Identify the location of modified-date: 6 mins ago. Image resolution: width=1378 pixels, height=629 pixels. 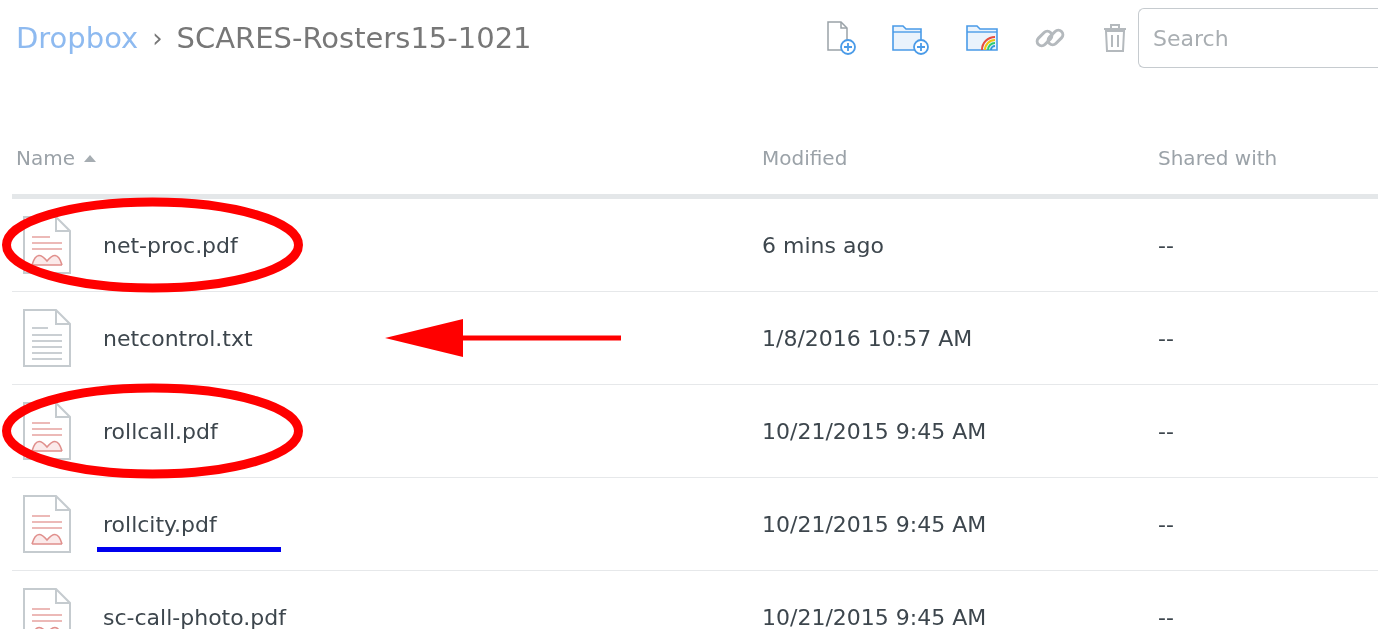
(823, 245).